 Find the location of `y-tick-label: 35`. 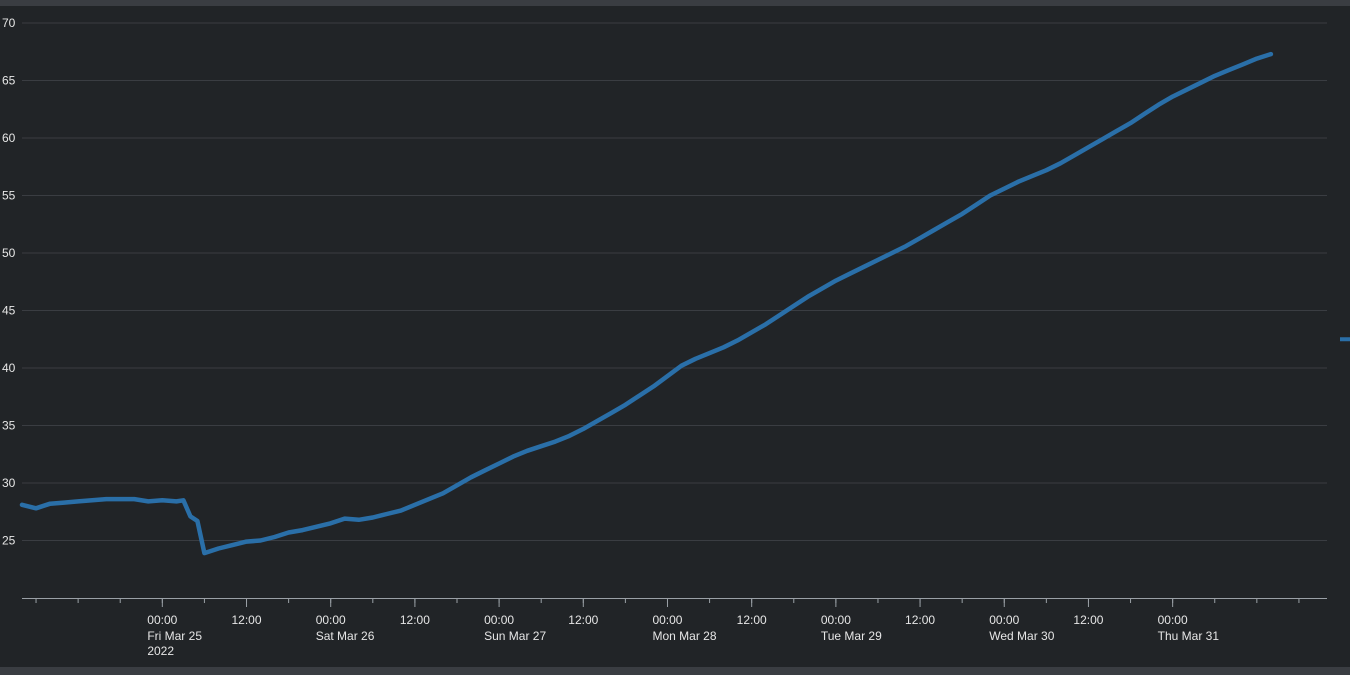

y-tick-label: 35 is located at coordinates (9, 426).